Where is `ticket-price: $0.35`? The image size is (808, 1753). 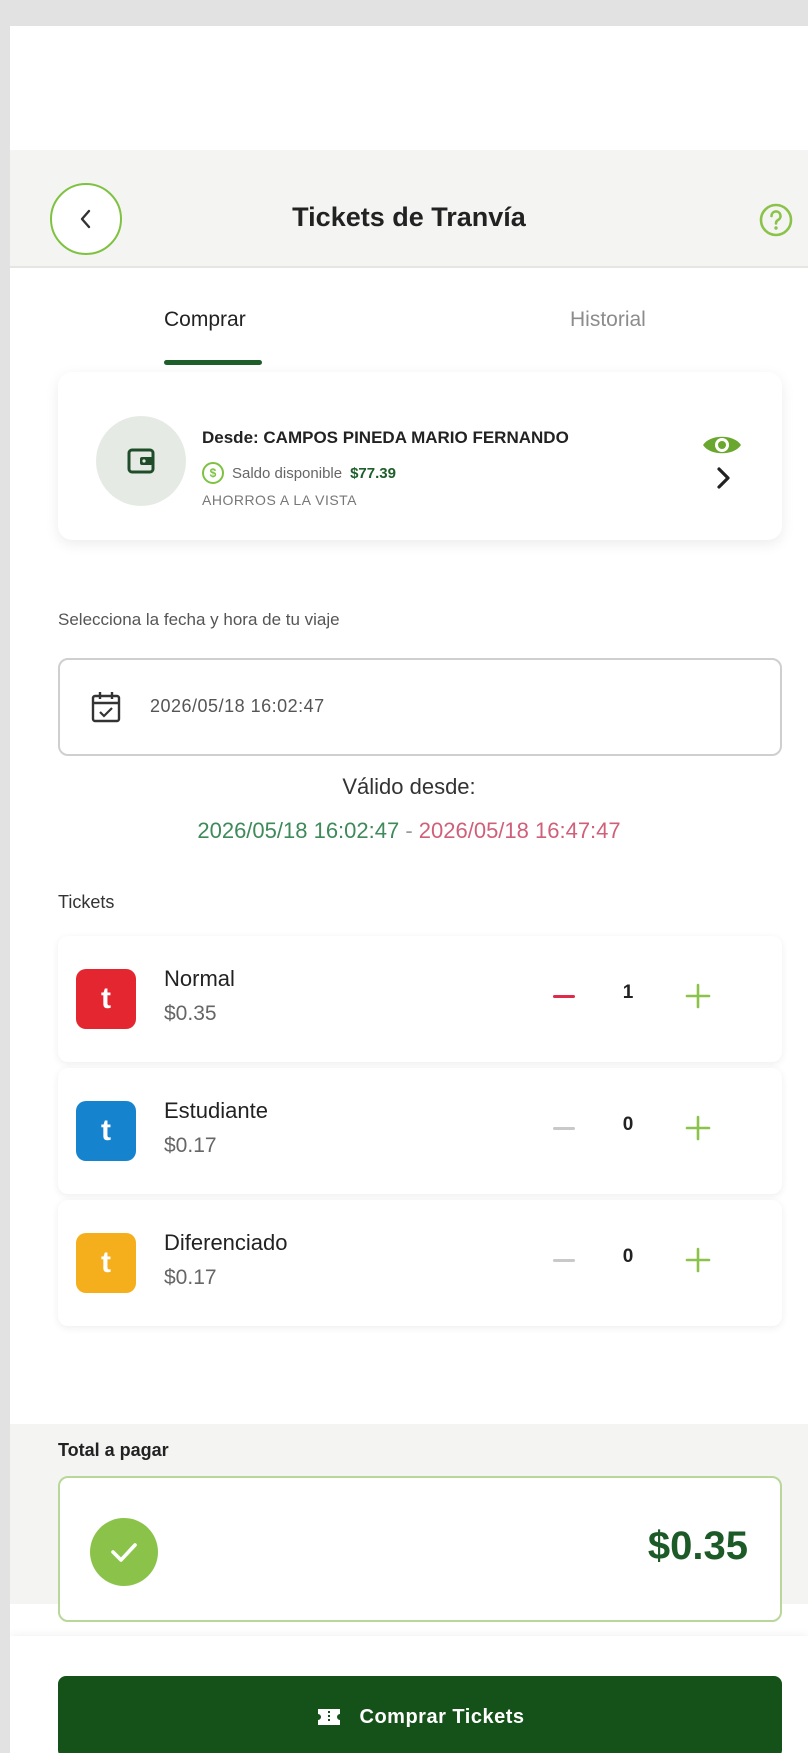 ticket-price: $0.35 is located at coordinates (190, 1013).